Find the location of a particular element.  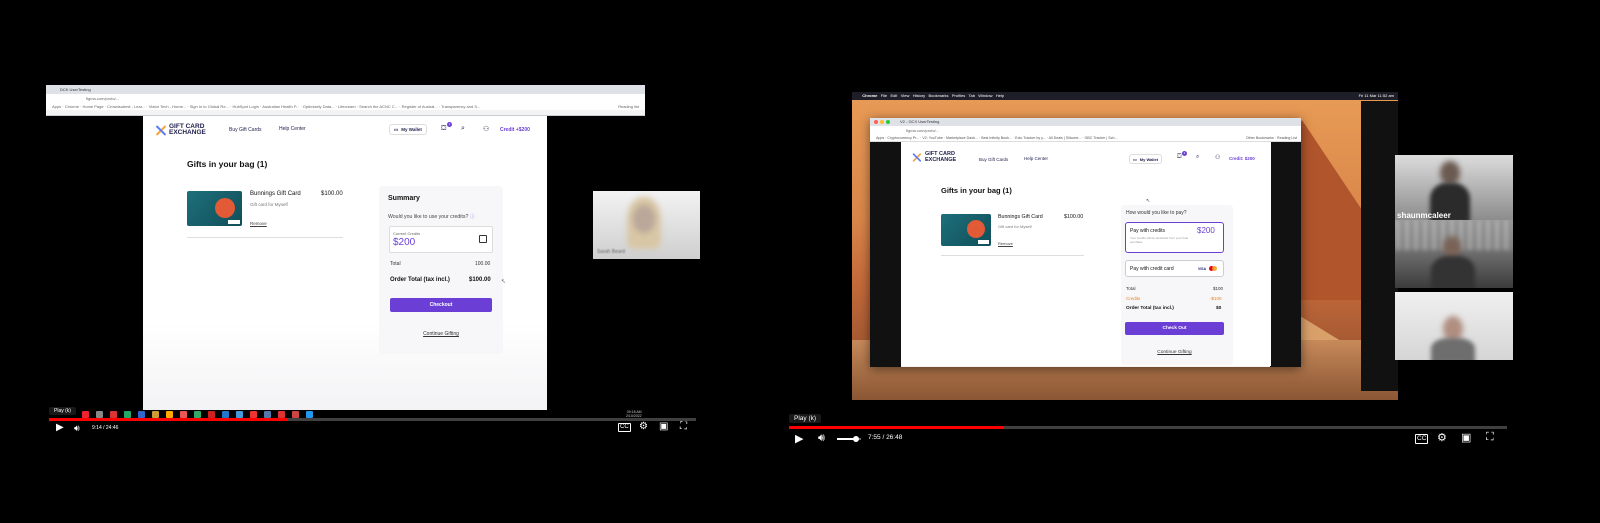

reading-list: Reading list is located at coordinates (631, 106).